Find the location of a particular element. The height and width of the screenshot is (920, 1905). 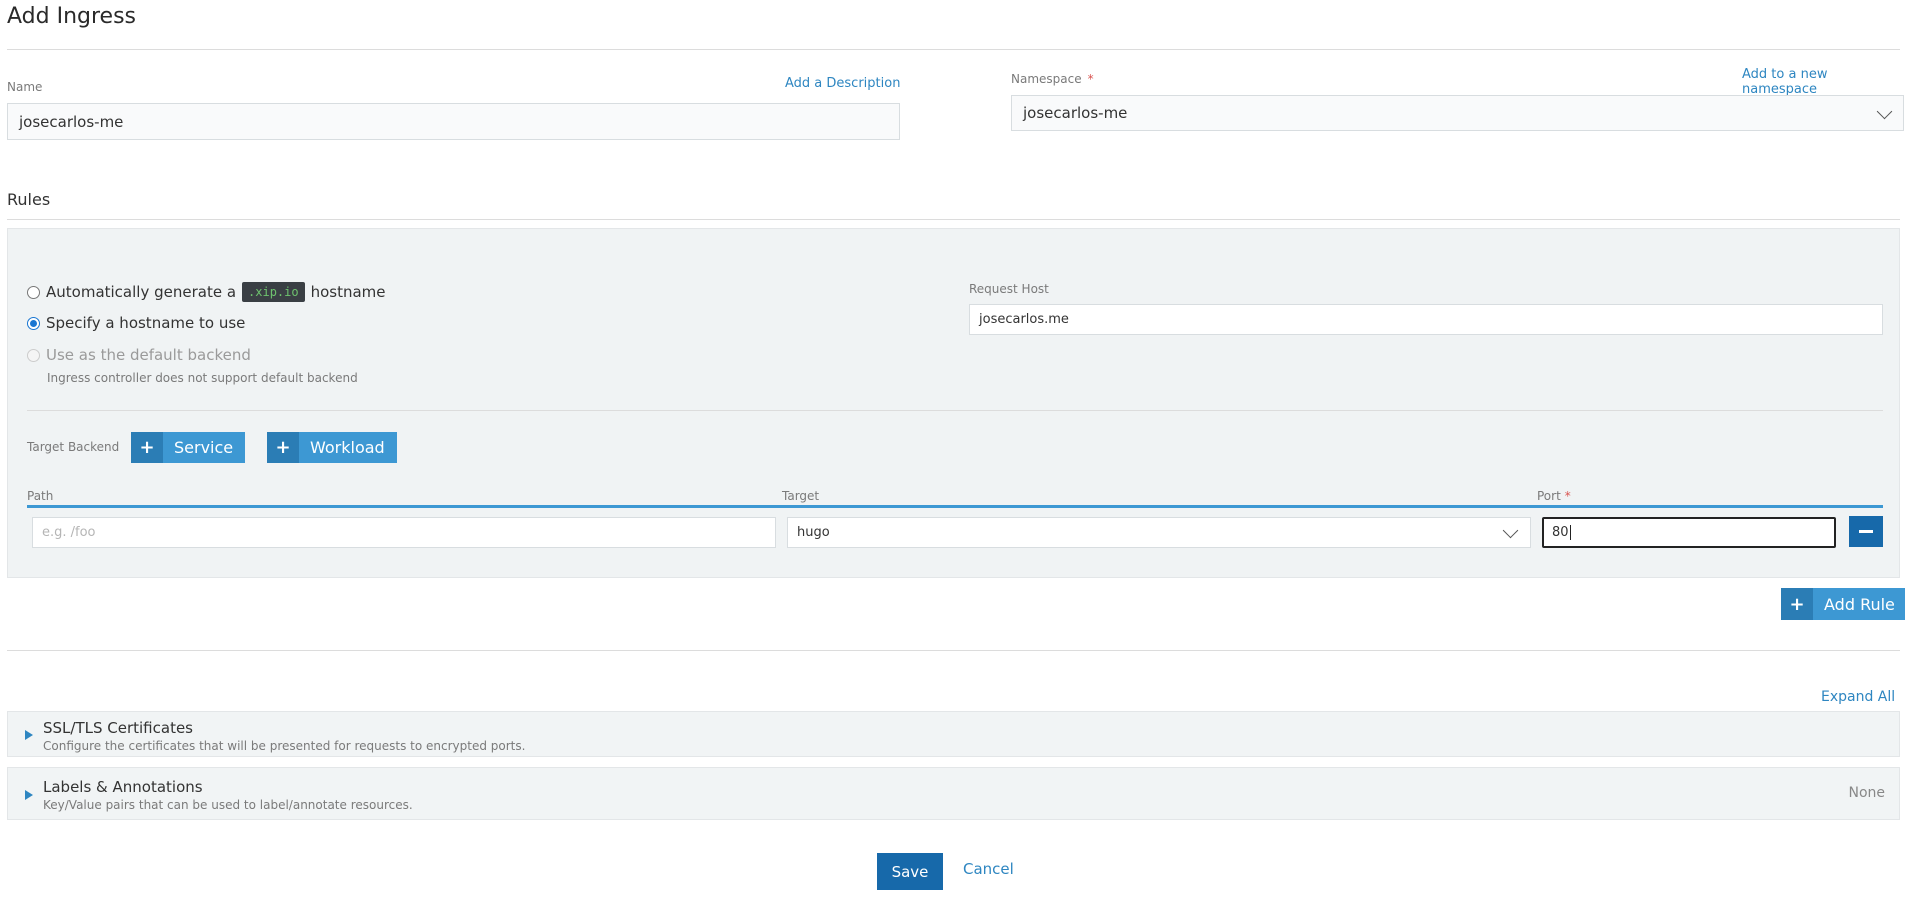

namespace-select-value: josecarlos-me is located at coordinates (1075, 113).